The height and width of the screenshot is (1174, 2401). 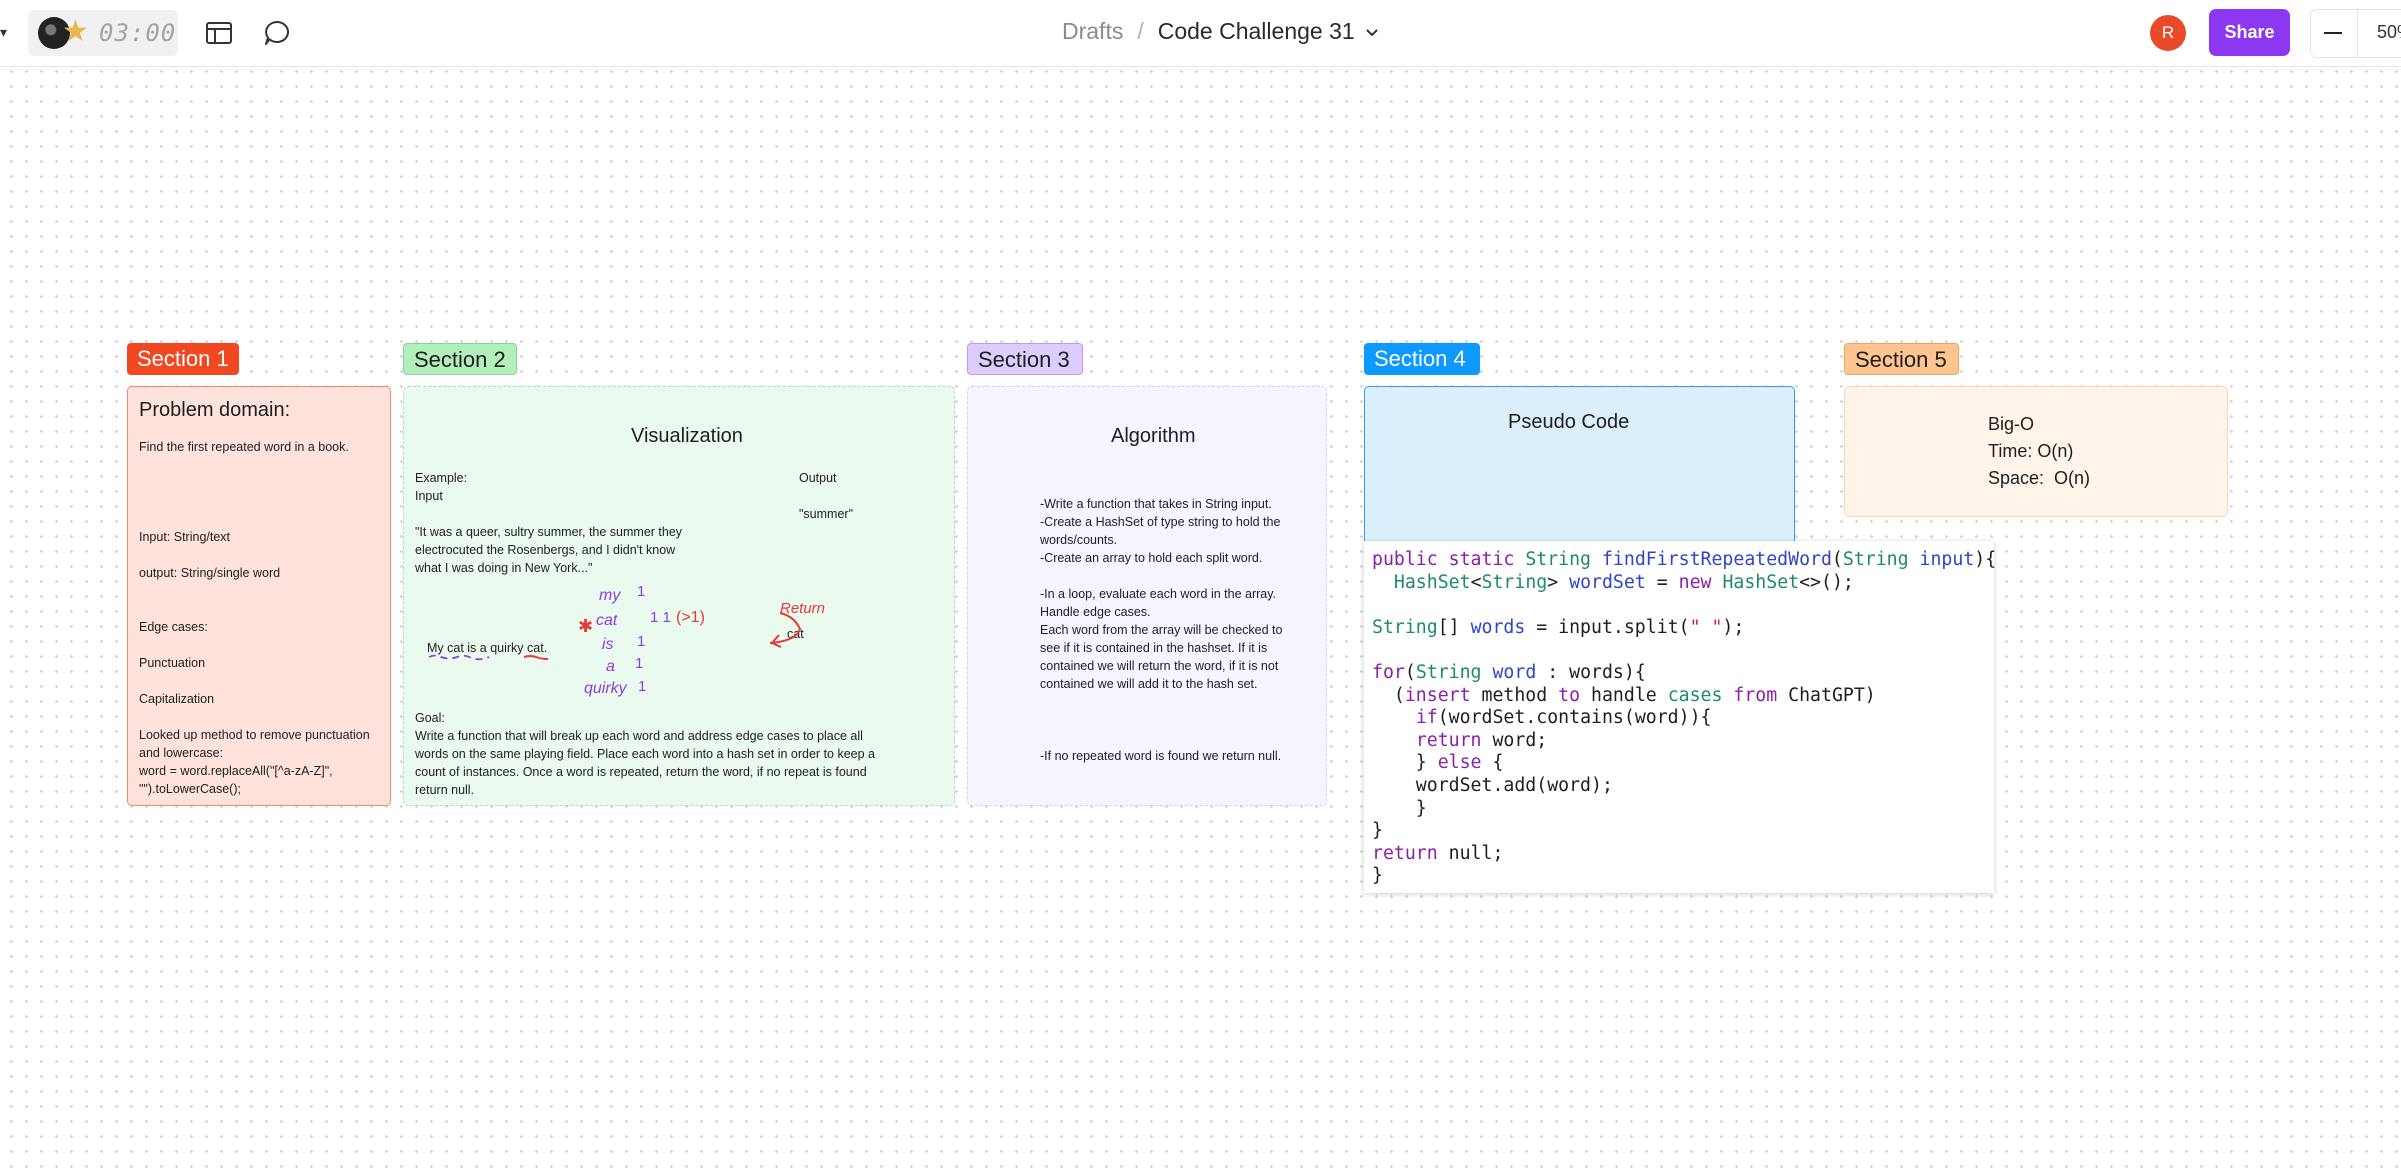 I want to click on section-5-card: Big-O Time: O(n) Space: O(n), so click(x=2036, y=451).